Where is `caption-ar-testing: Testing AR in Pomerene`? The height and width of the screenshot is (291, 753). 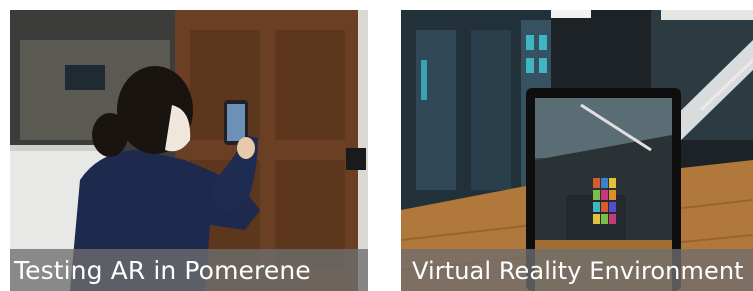 caption-ar-testing: Testing AR in Pomerene is located at coordinates (162, 270).